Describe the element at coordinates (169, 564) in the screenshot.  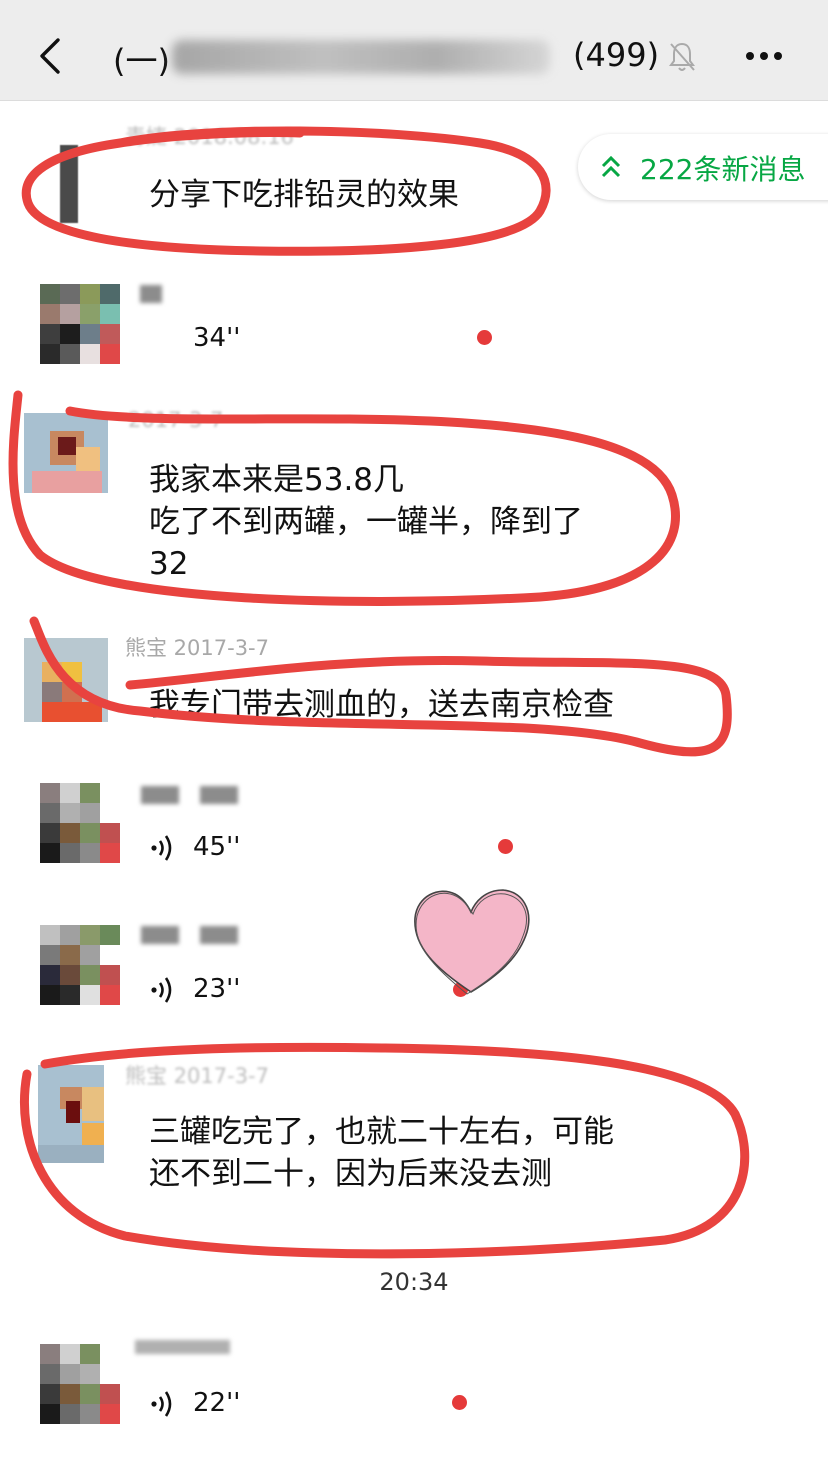
I see `message-text: 32` at that location.